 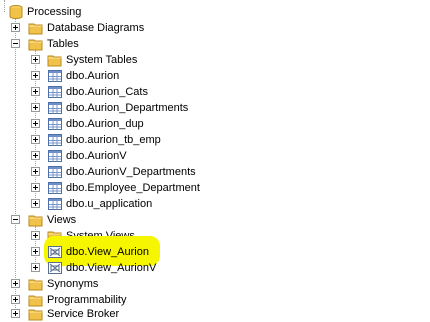 What do you see at coordinates (215, 268) in the screenshot?
I see `tree-node-view: dbo.View_AurionV` at bounding box center [215, 268].